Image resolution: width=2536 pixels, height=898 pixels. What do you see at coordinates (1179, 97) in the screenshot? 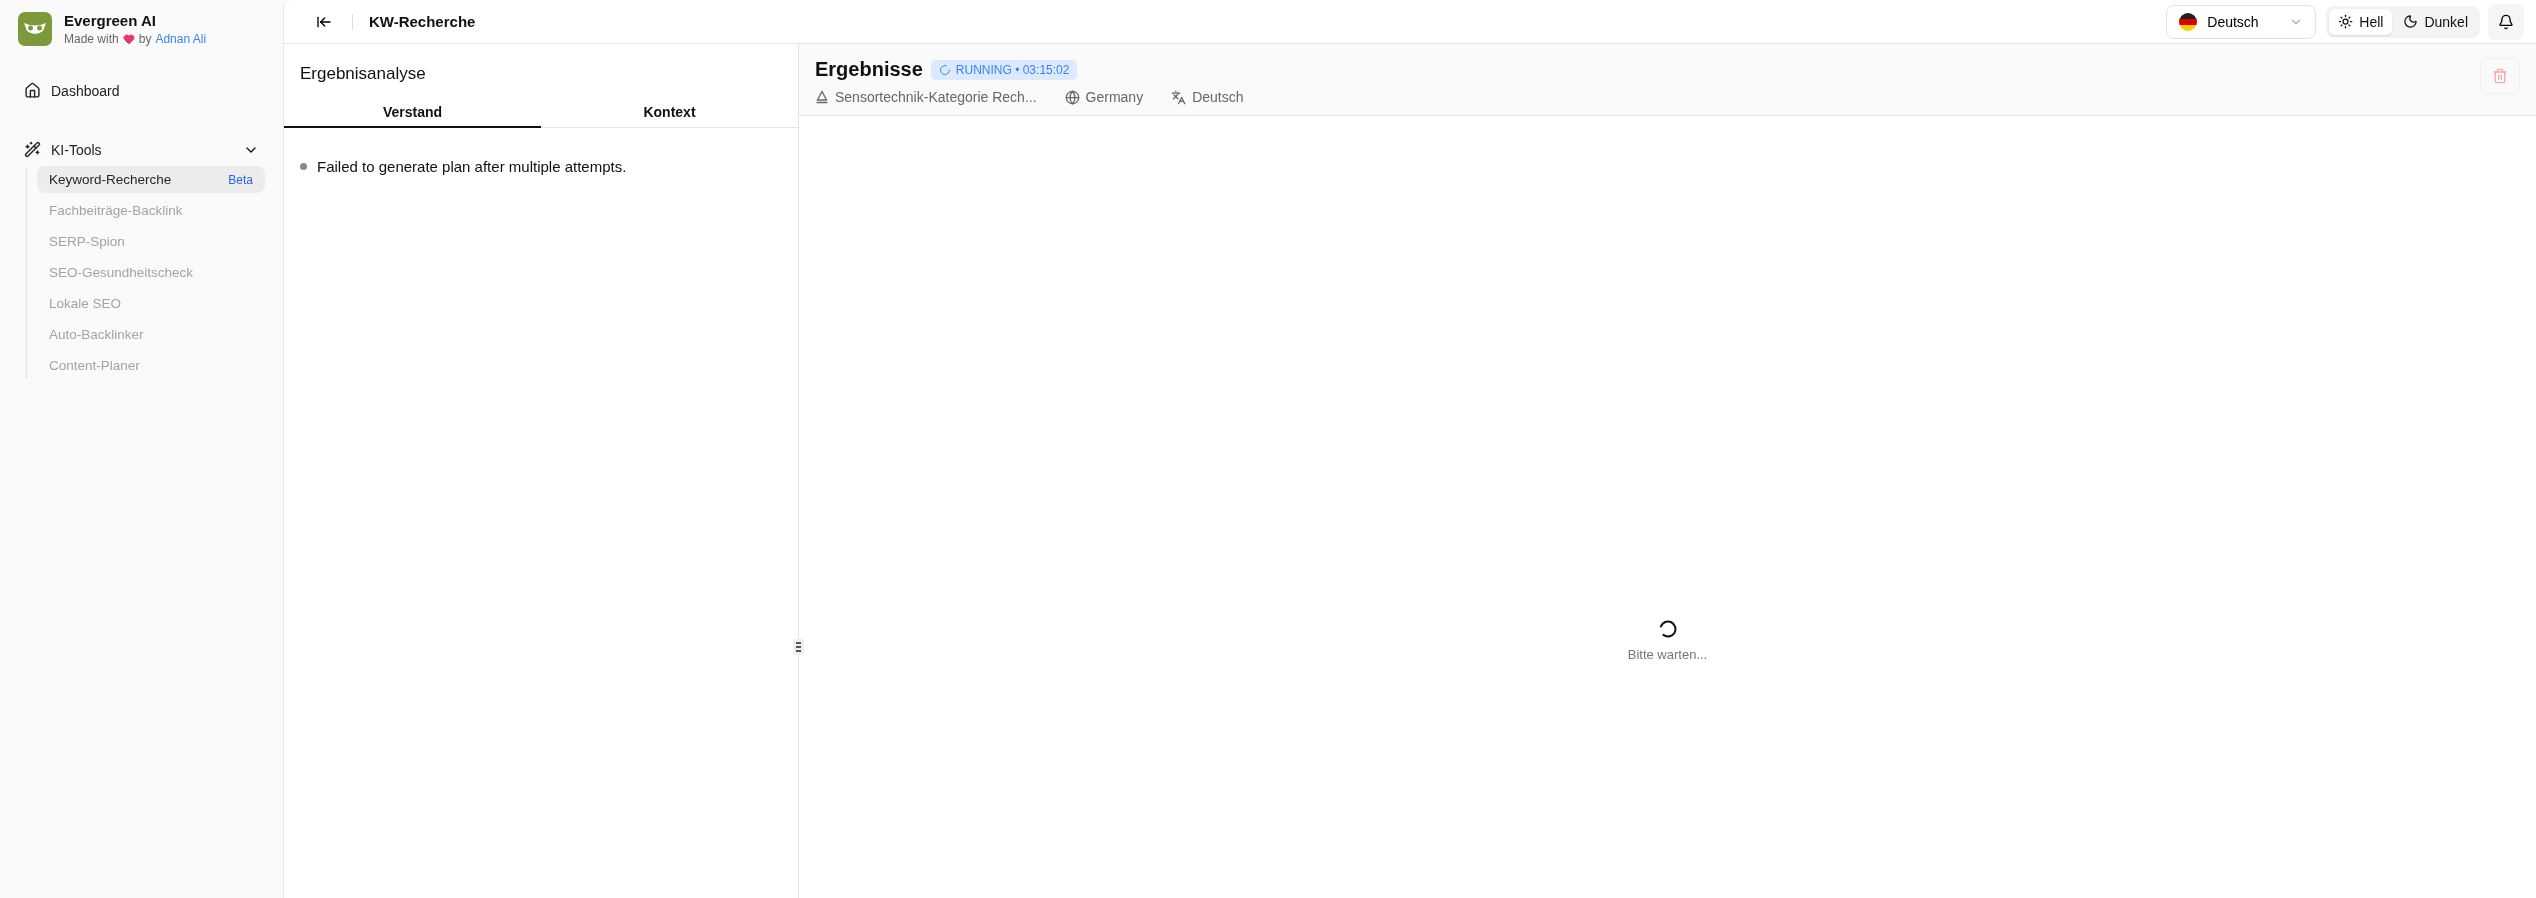
I see `translate-icon` at bounding box center [1179, 97].